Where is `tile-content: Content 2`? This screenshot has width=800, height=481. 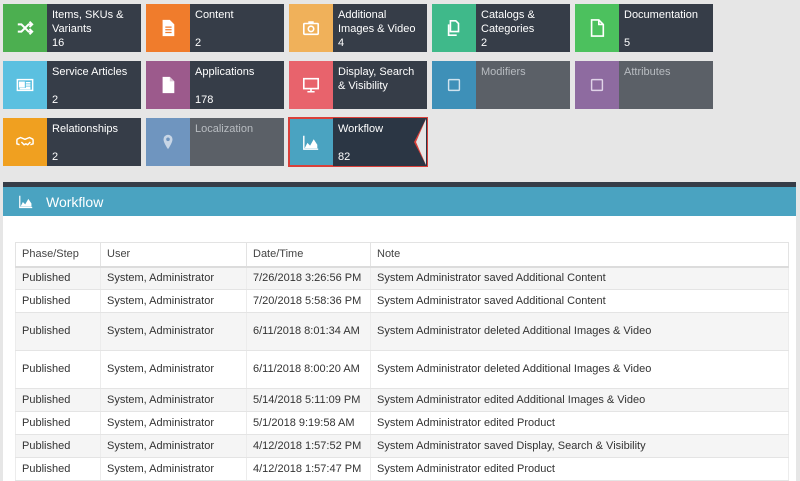 tile-content: Content 2 is located at coordinates (215, 28).